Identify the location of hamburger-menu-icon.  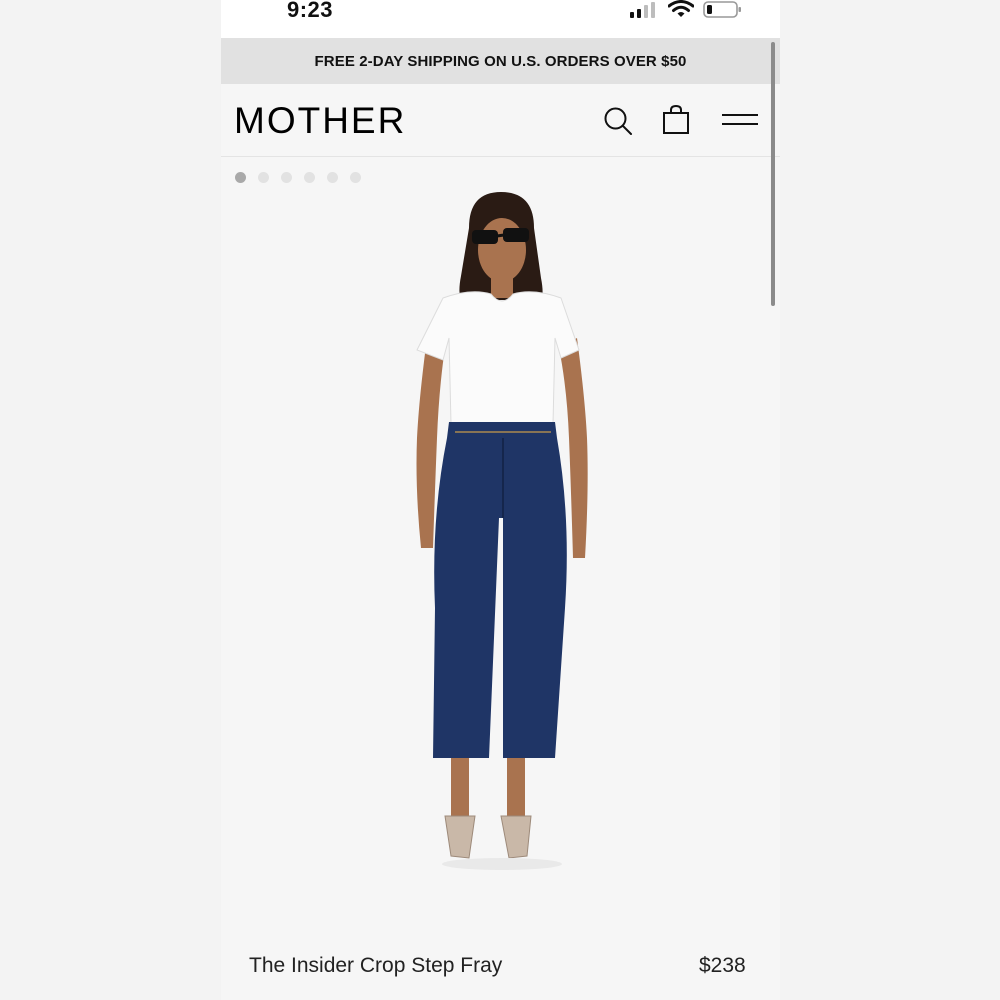
(740, 119).